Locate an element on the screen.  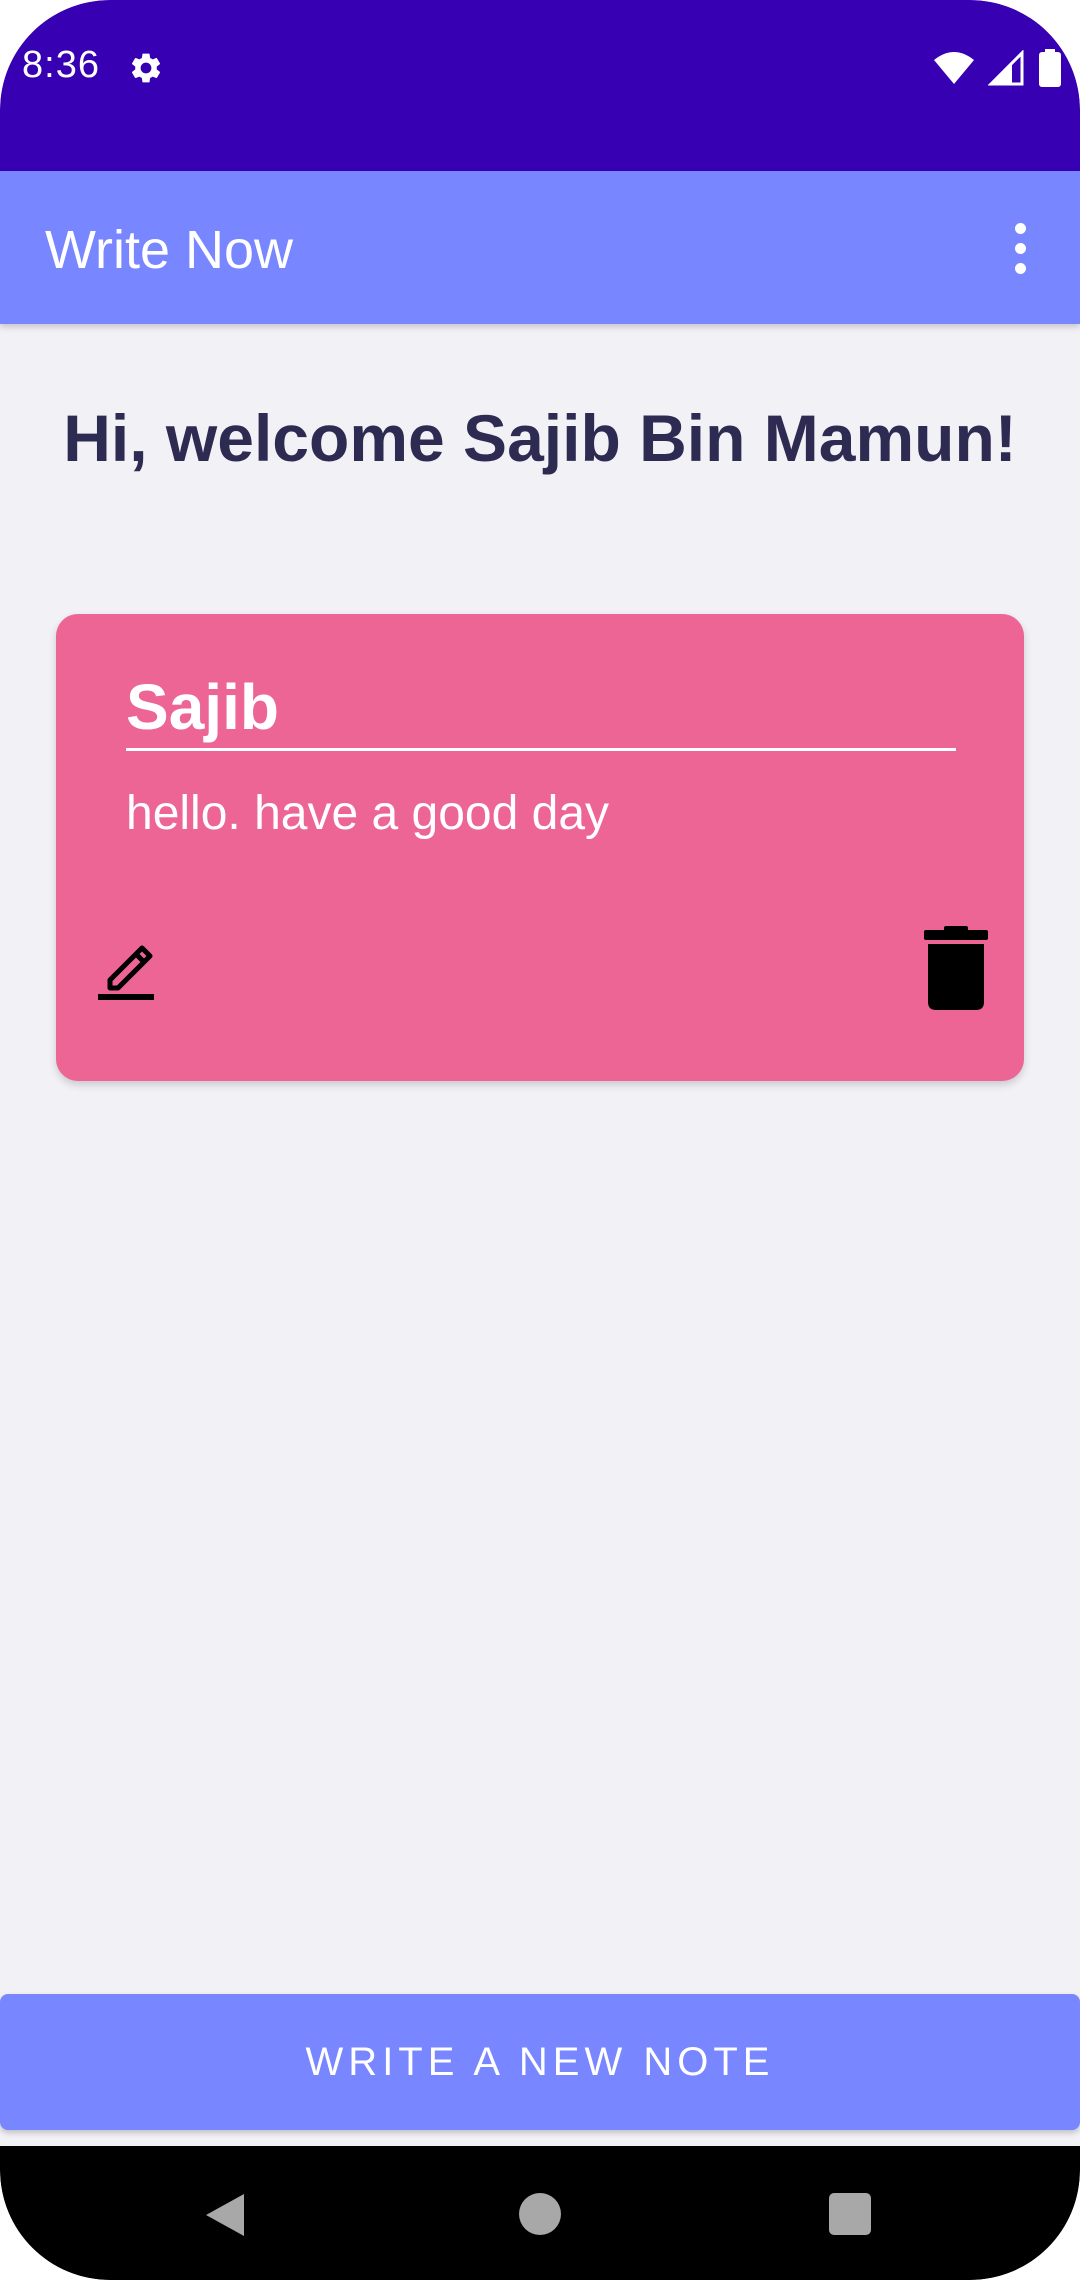
status-bar: 8:36 is located at coordinates (540, 85).